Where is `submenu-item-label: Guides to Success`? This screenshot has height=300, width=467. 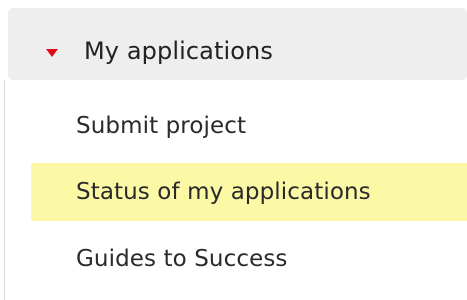
submenu-item-label: Guides to Success is located at coordinates (182, 259).